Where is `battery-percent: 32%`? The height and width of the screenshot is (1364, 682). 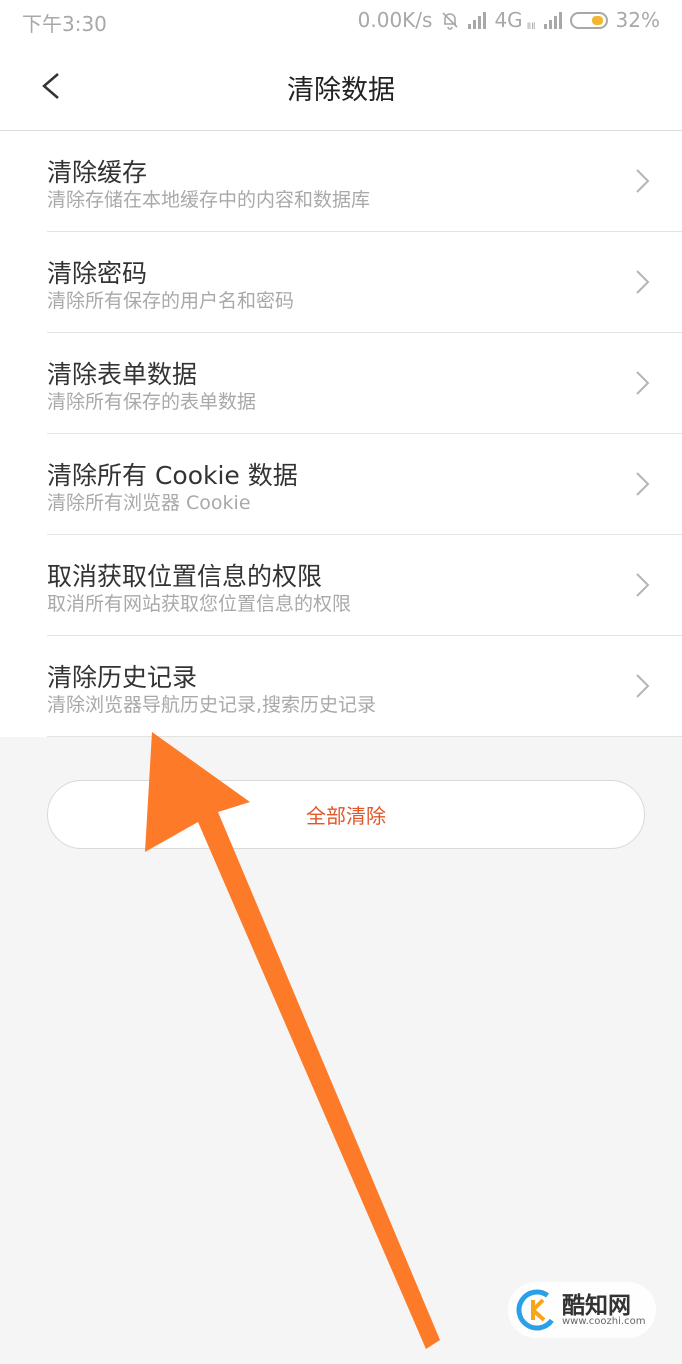
battery-percent: 32% is located at coordinates (637, 20).